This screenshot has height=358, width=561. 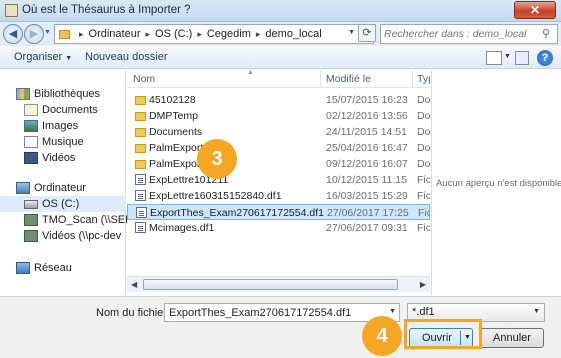 What do you see at coordinates (459, 34) in the screenshot?
I see `search-input` at bounding box center [459, 34].